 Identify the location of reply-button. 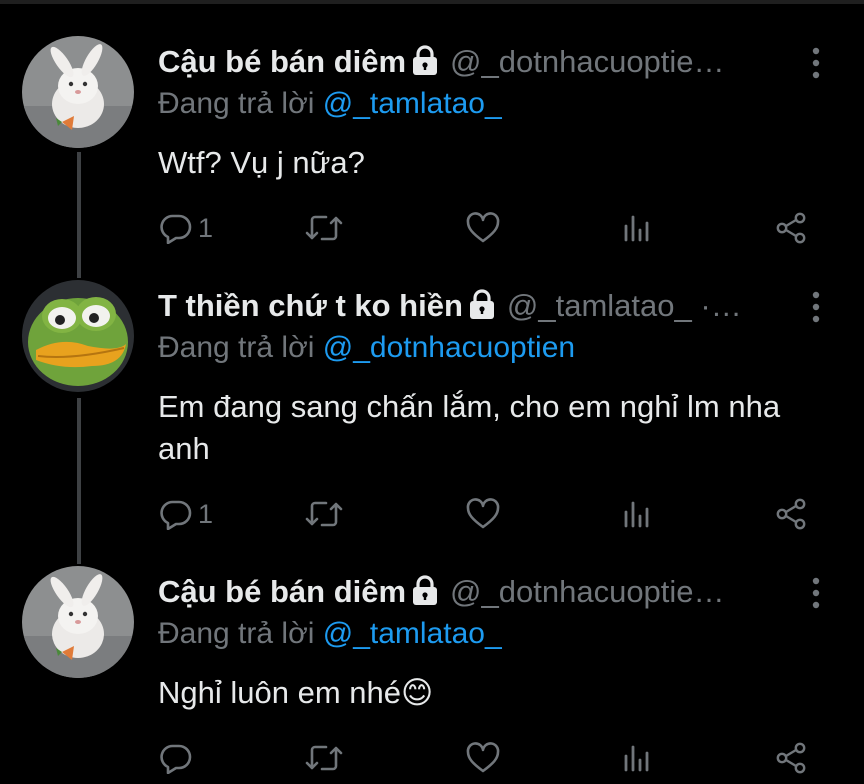
(179, 758).